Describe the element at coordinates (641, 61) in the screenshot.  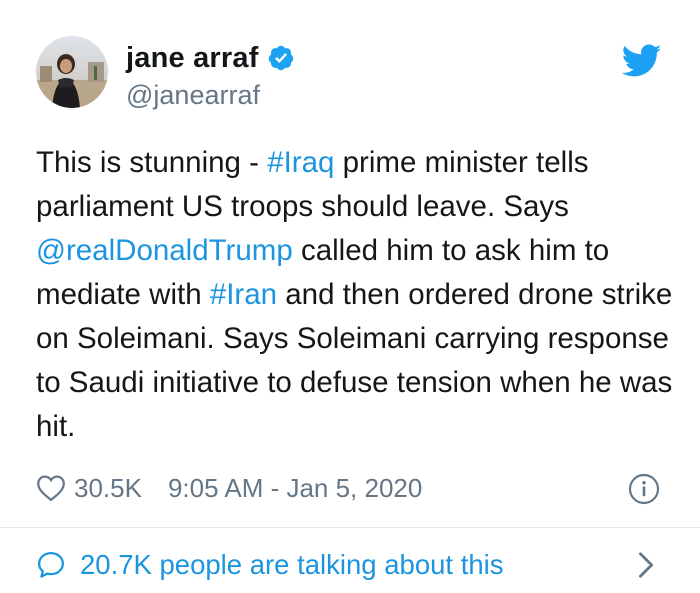
I see `twitter-bird-icon` at that location.